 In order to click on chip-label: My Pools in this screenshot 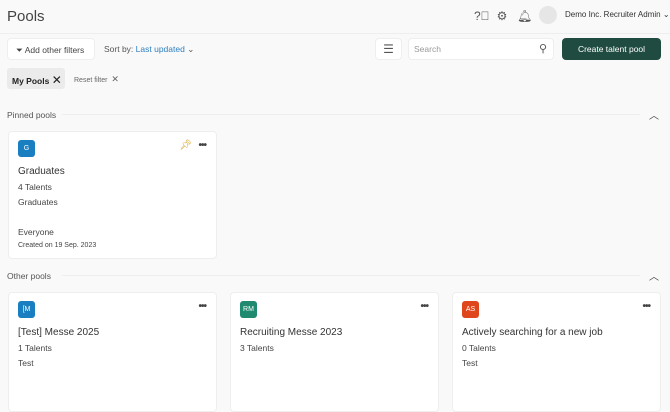, I will do `click(31, 81)`.